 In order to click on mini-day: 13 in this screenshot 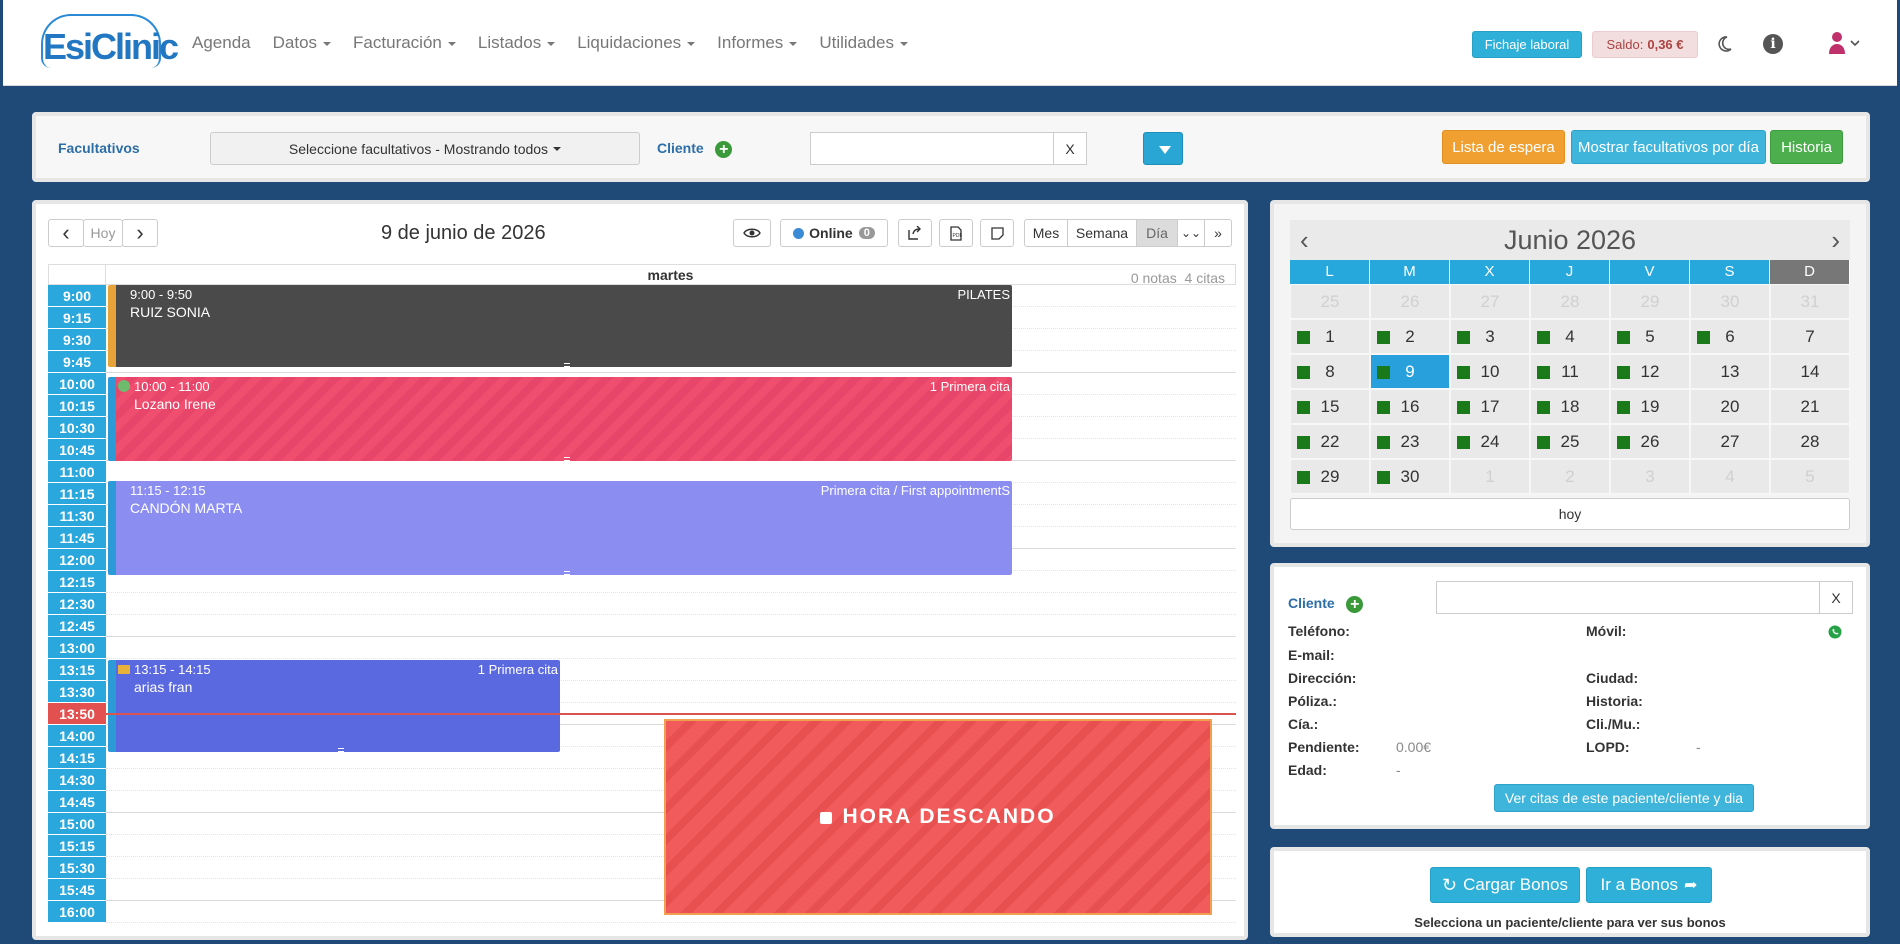, I will do `click(1730, 371)`.